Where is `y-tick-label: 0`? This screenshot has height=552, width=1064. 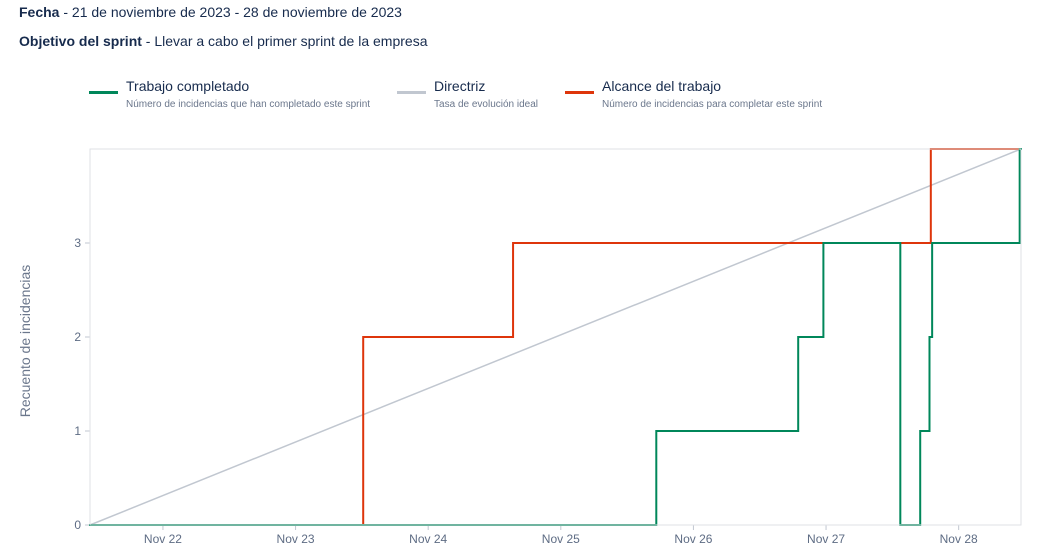 y-tick-label: 0 is located at coordinates (77, 525).